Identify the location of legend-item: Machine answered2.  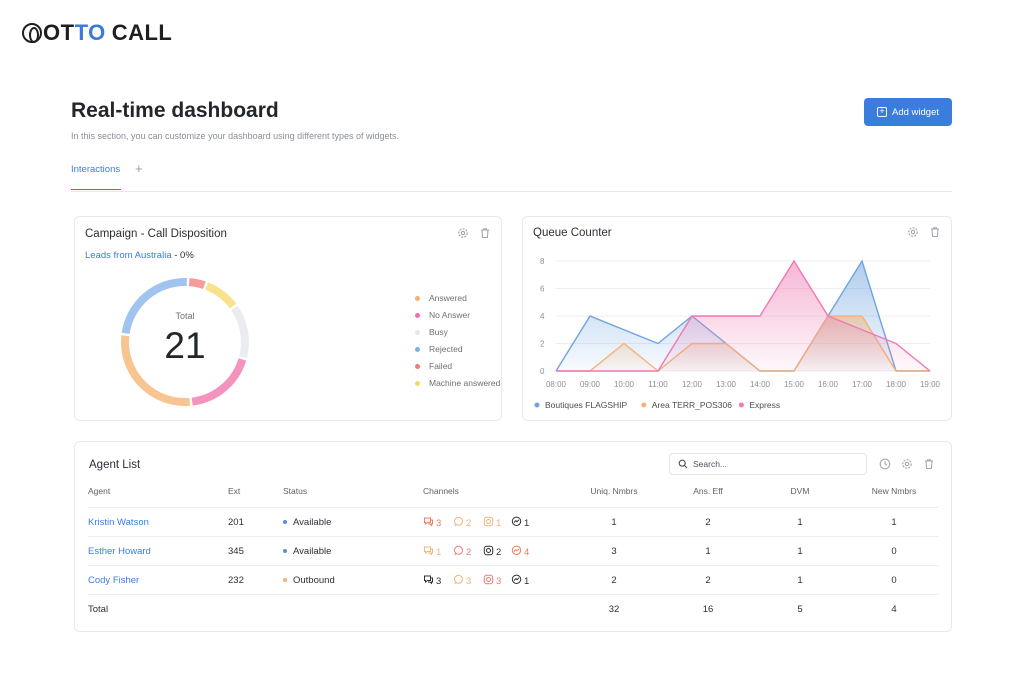
(475, 383).